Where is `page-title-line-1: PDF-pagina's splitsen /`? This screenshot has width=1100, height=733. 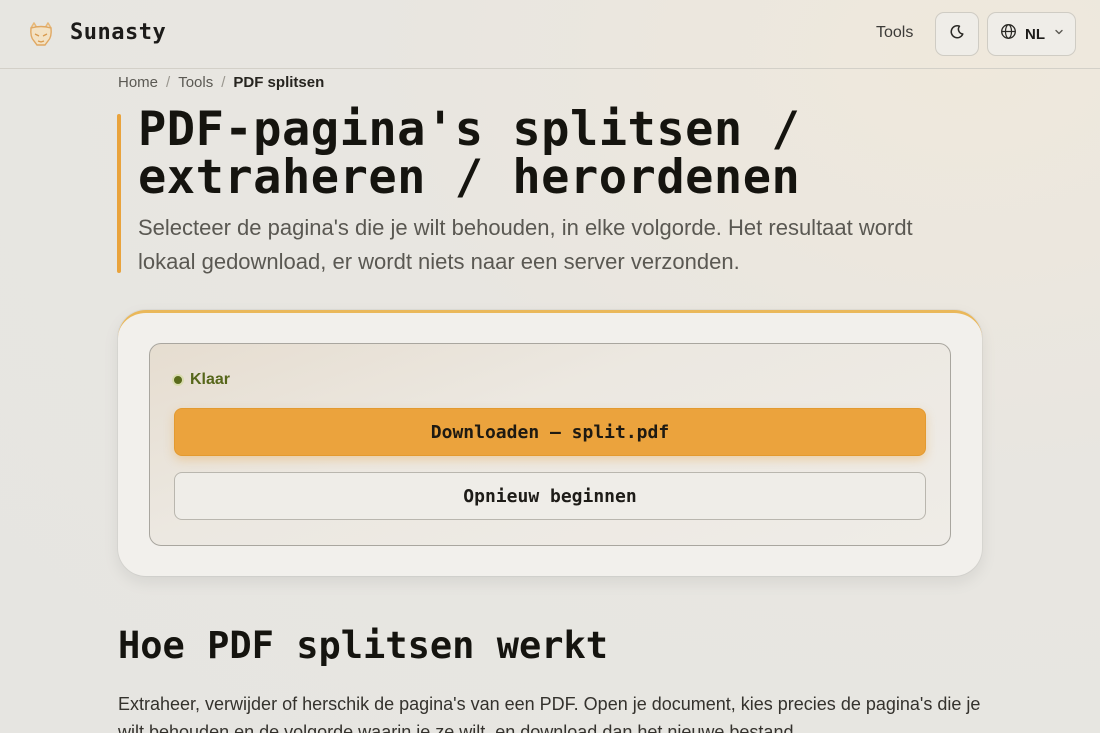
page-title-line-1: PDF-pagina's splitsen / is located at coordinates (469, 129).